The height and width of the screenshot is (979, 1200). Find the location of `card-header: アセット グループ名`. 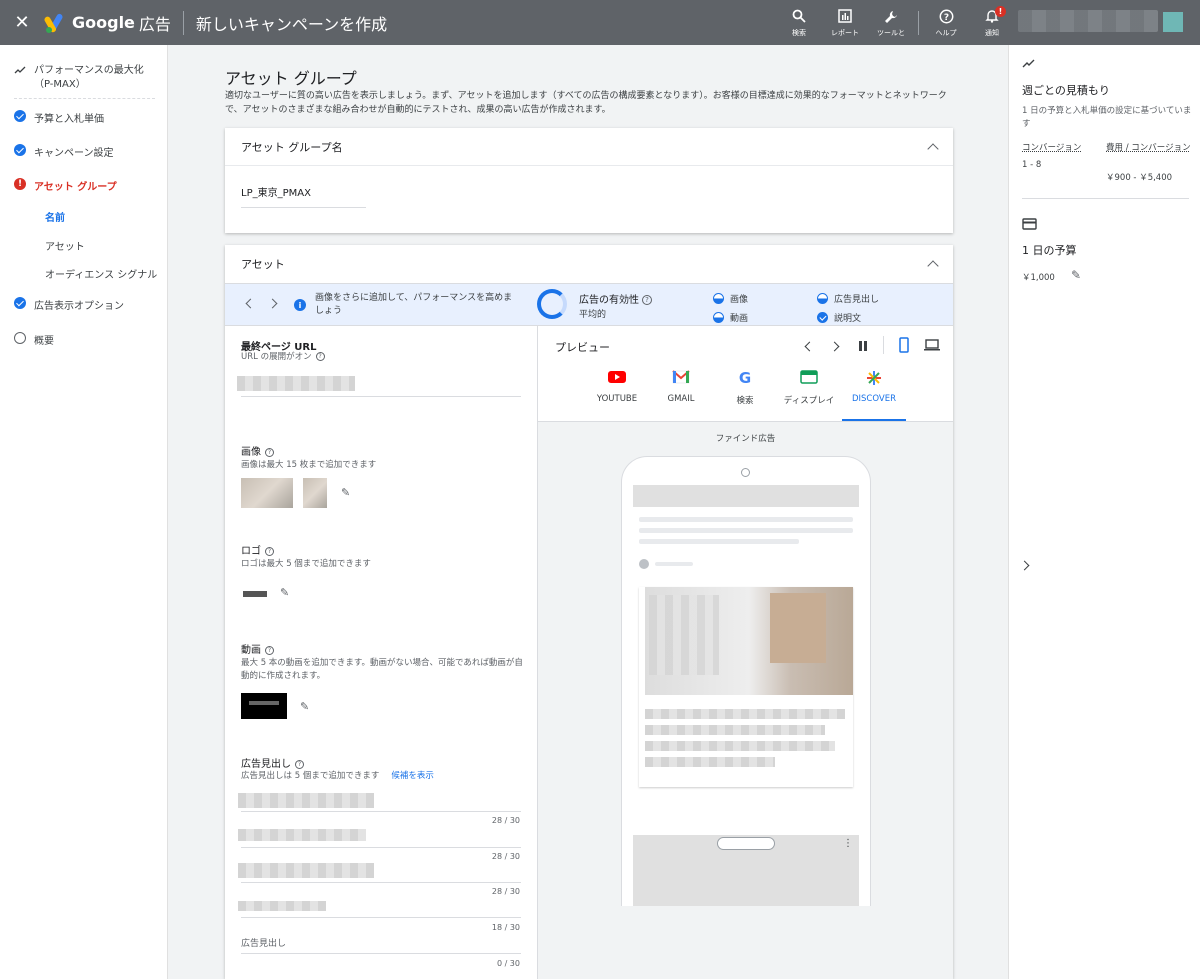

card-header: アセット グループ名 is located at coordinates (589, 147).